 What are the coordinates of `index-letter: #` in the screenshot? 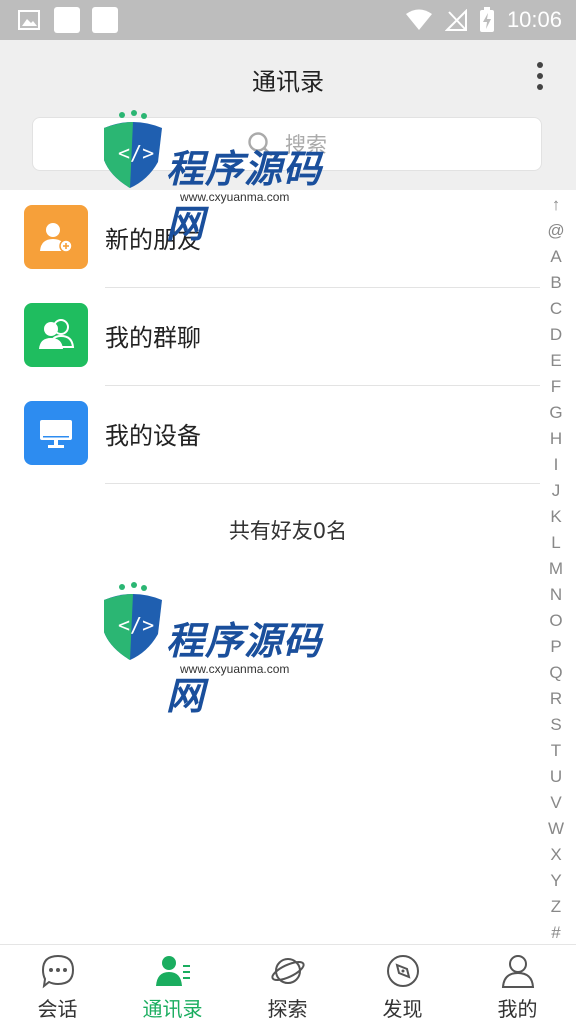 It's located at (556, 933).